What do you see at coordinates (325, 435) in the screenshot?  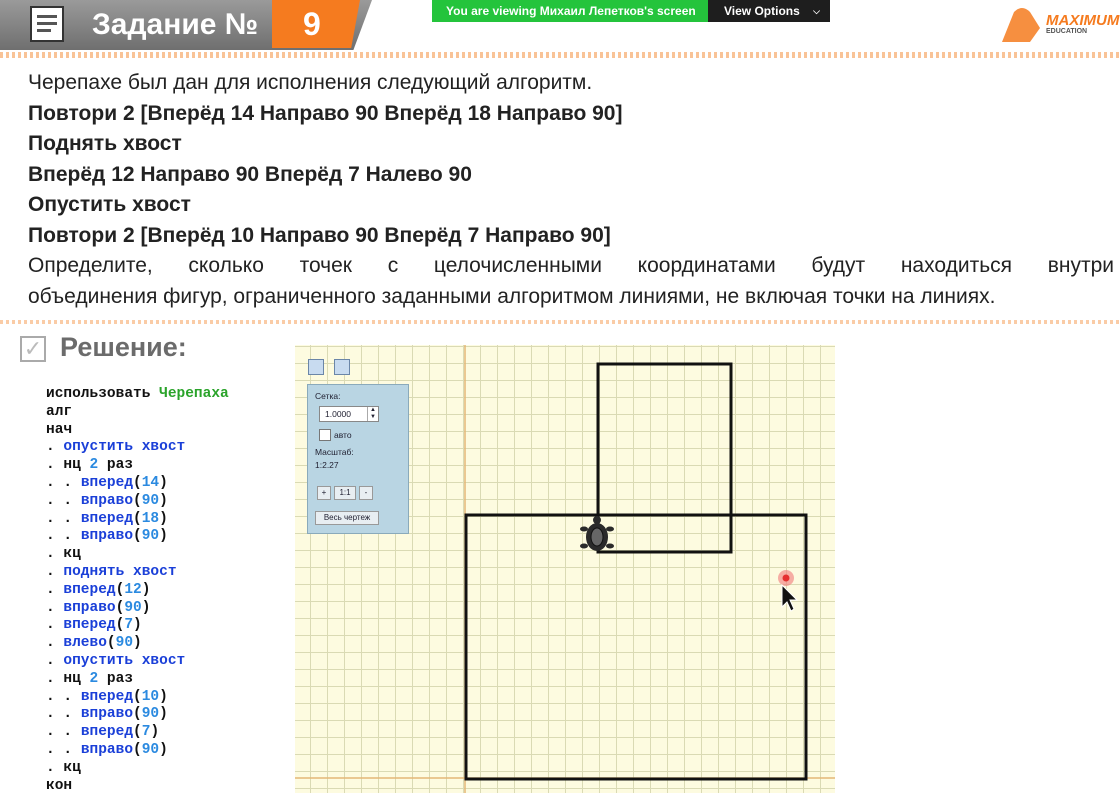 I see `auto-checkbox` at bounding box center [325, 435].